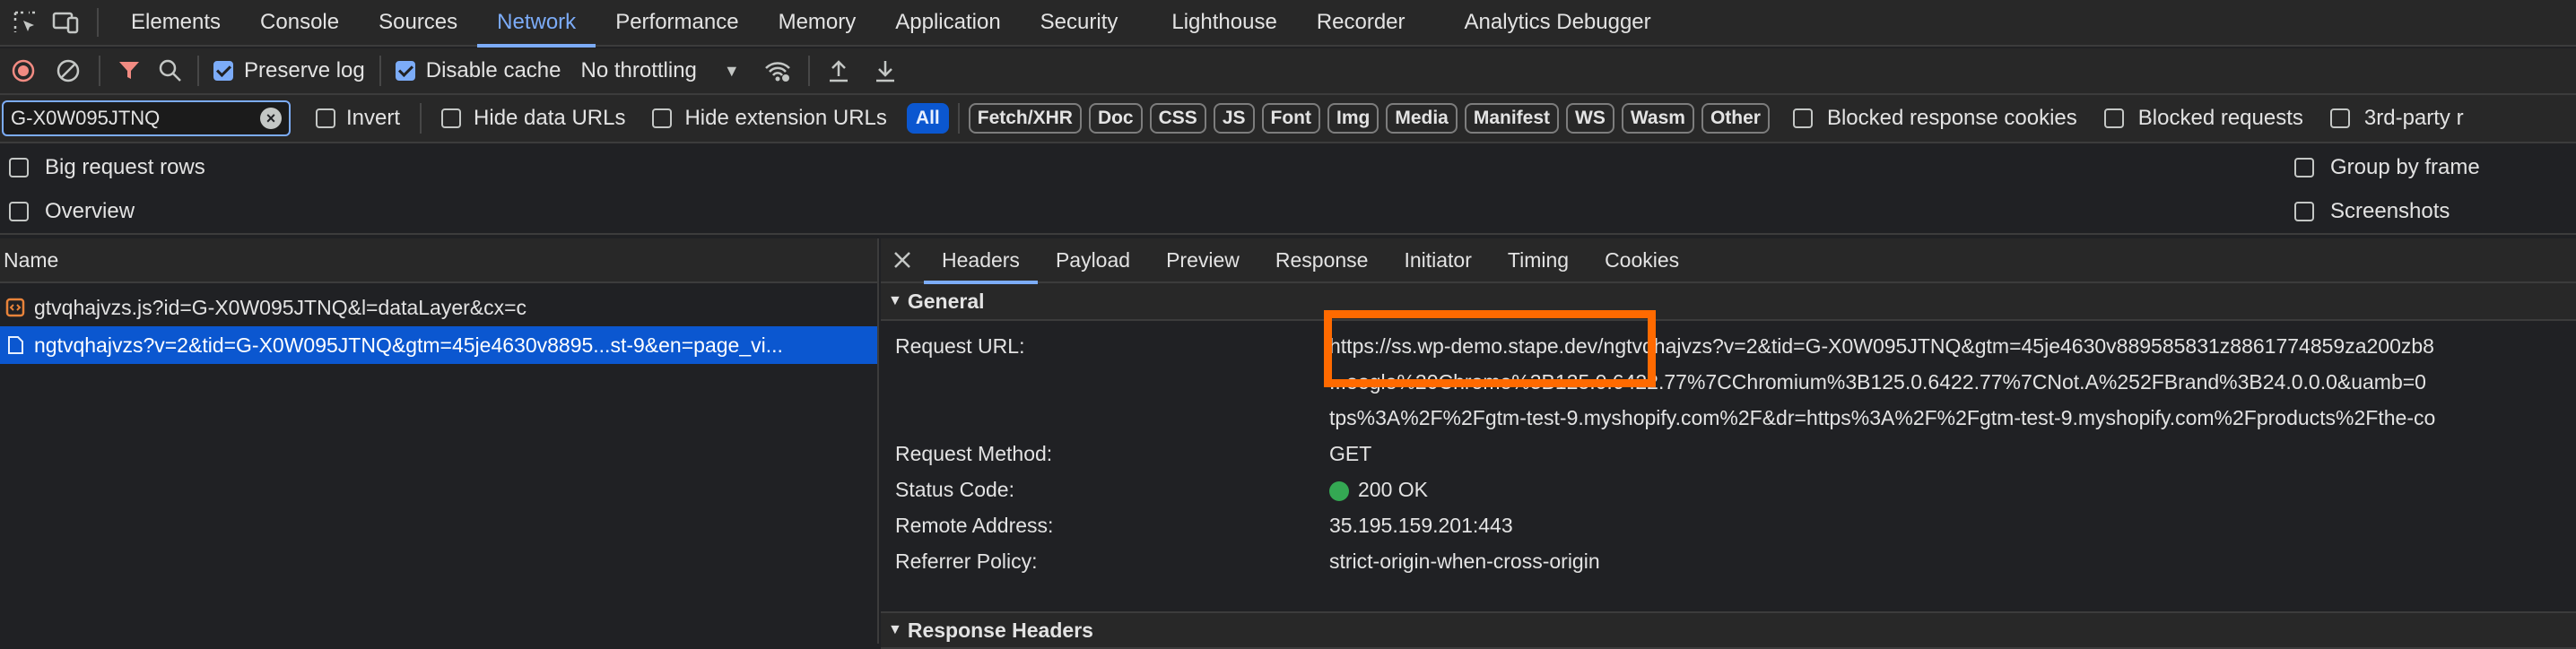  Describe the element at coordinates (405, 71) in the screenshot. I see `disable-cache-check-icon` at that location.